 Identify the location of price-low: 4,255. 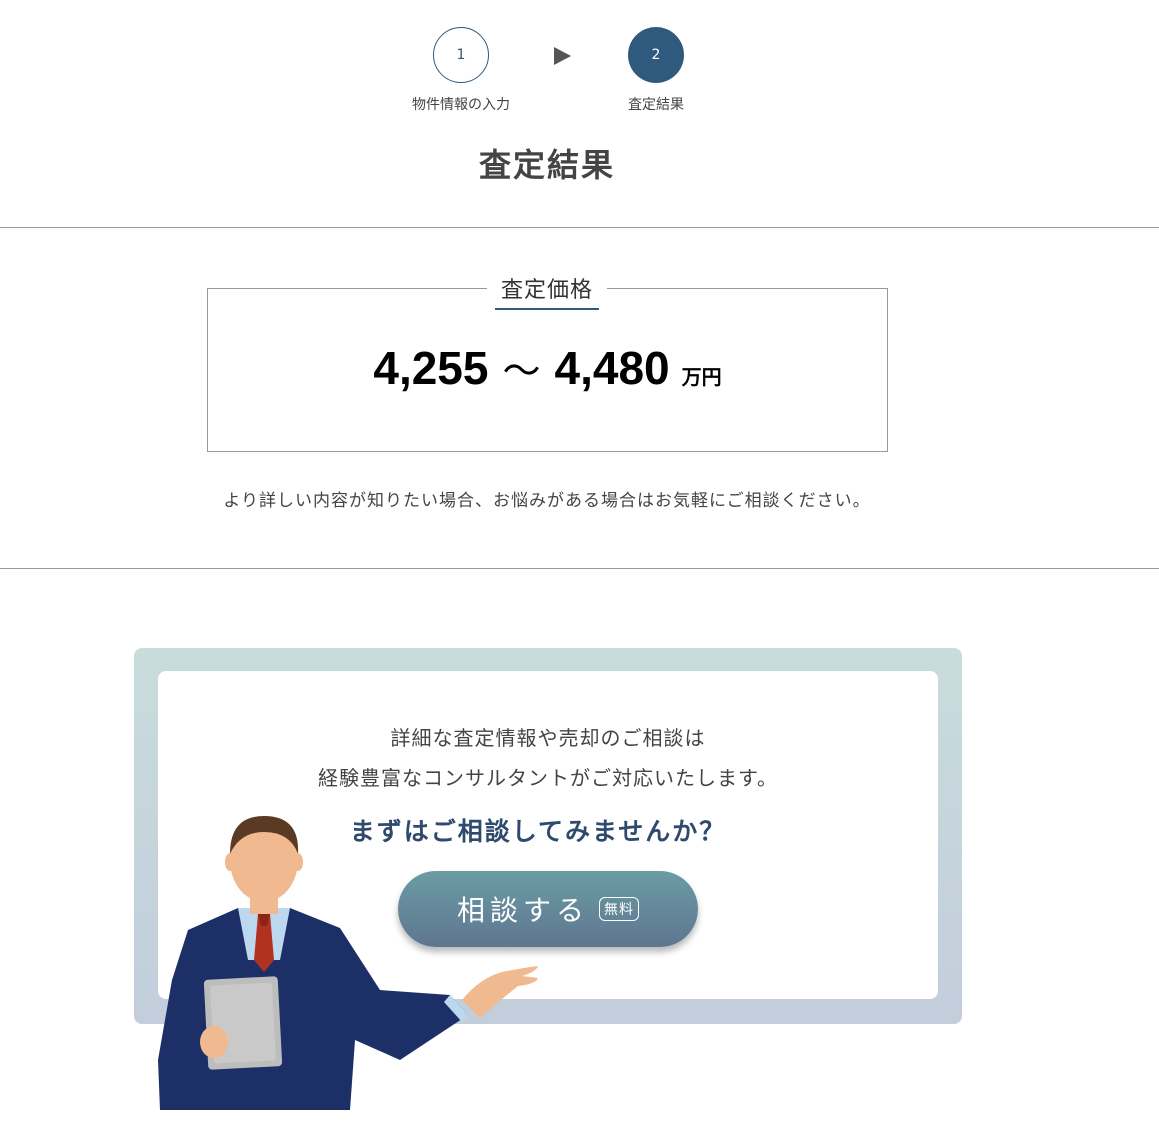
(431, 368).